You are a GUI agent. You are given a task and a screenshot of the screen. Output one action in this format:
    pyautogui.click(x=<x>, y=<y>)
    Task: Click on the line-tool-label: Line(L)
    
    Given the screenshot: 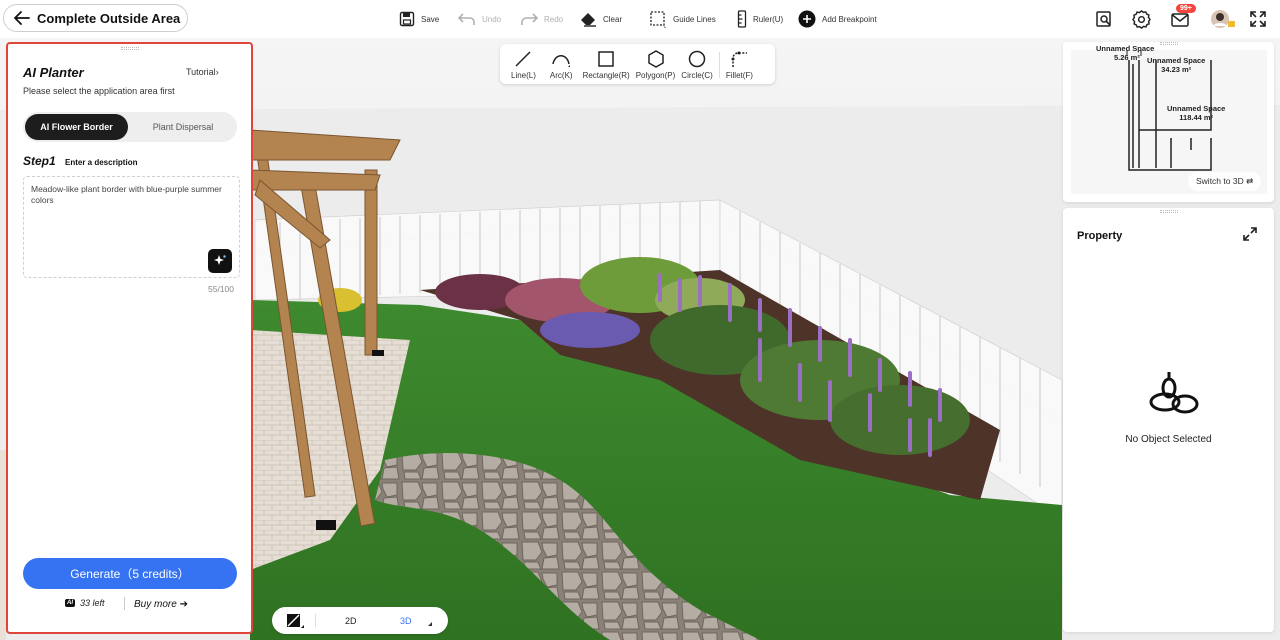 What is the action you would take?
    pyautogui.click(x=523, y=75)
    